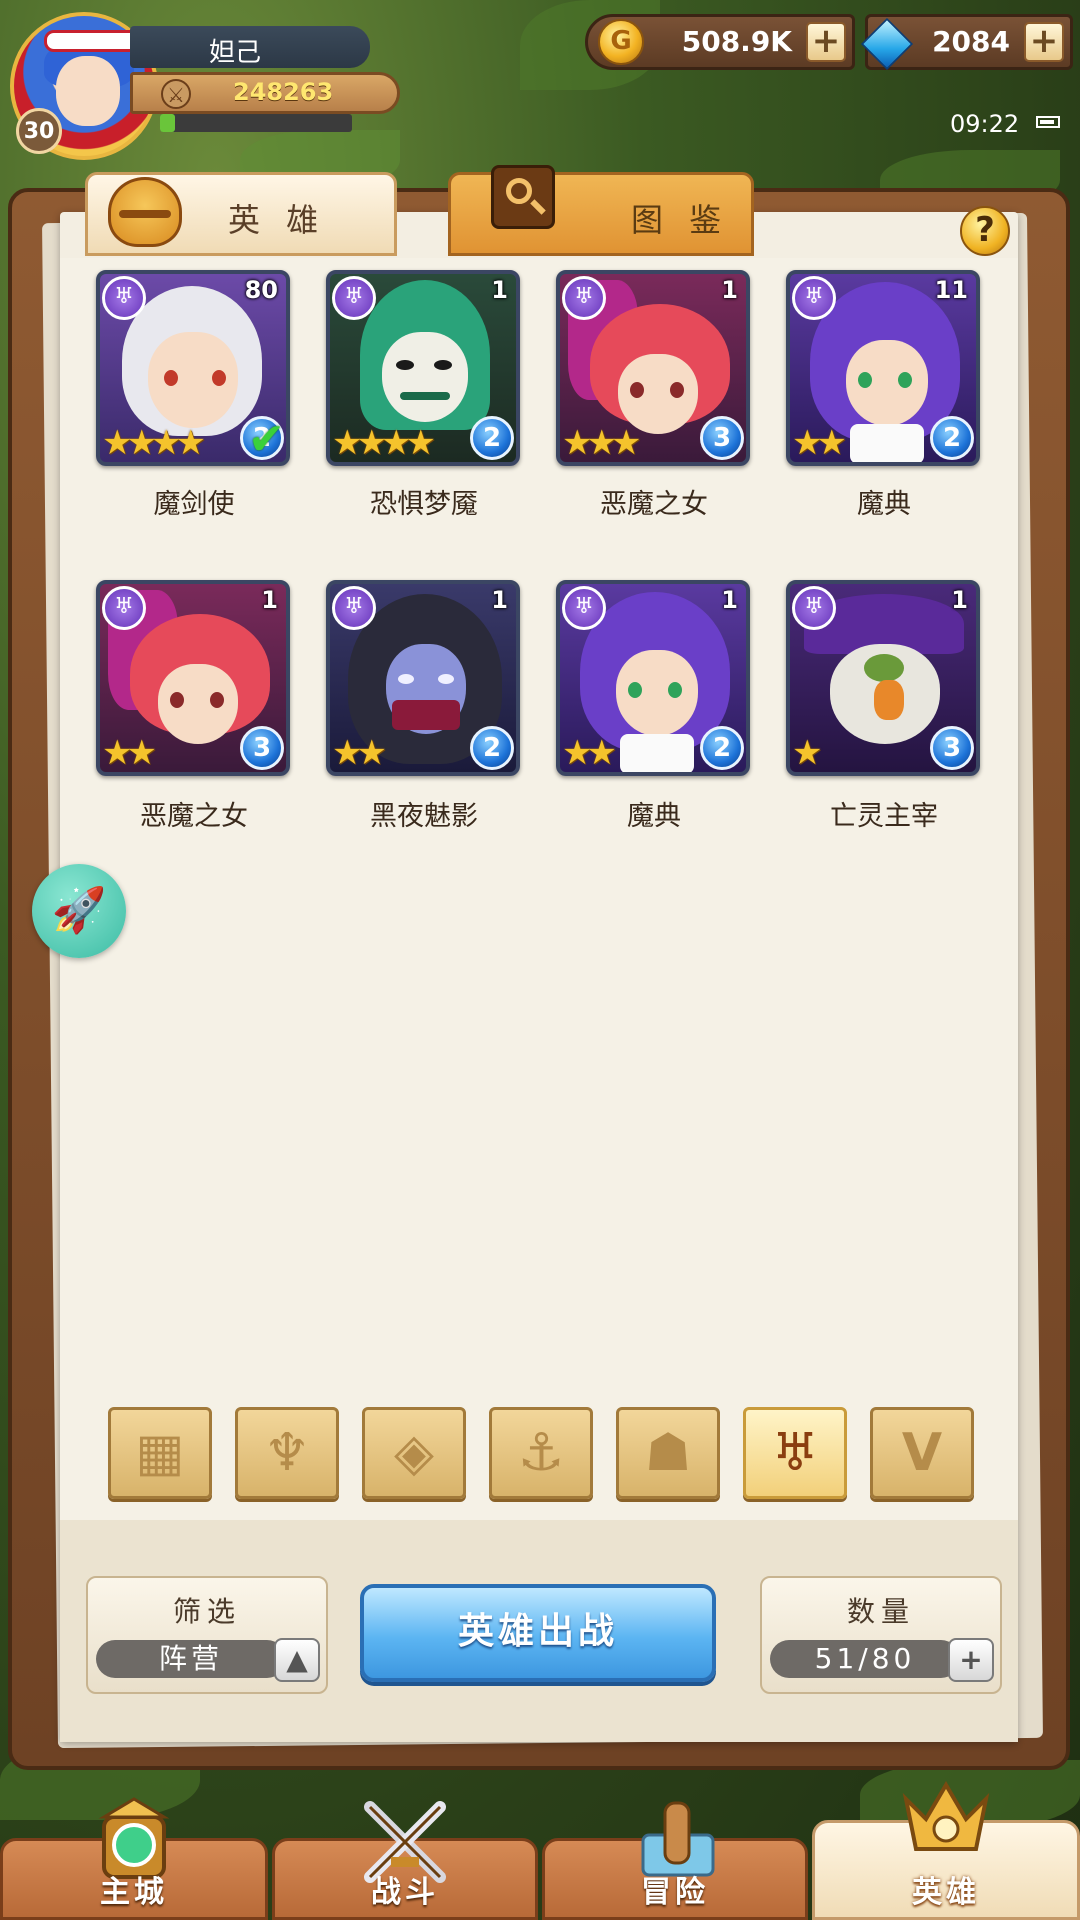 This screenshot has width=1080, height=1920. Describe the element at coordinates (277, 220) in the screenshot. I see `tab-heroes-label: 英 雄` at that location.